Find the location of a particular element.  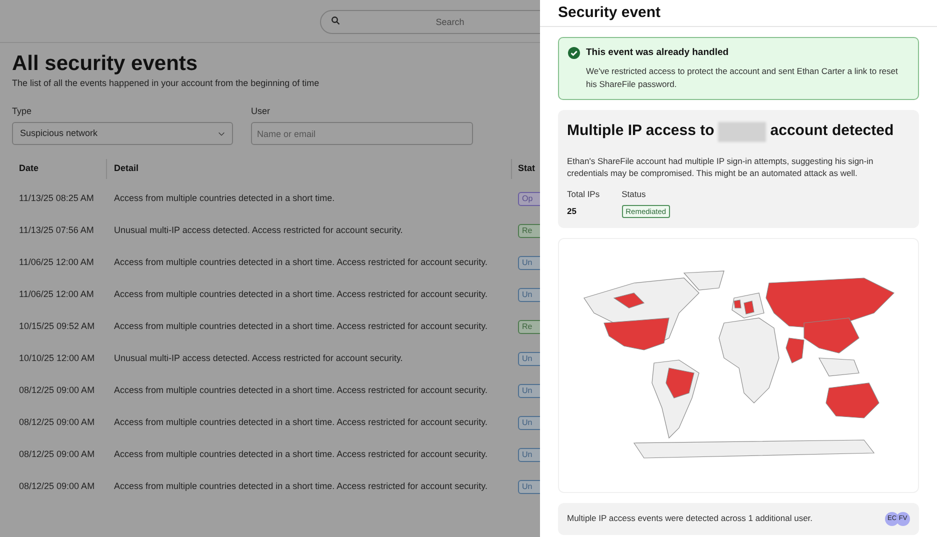

chevron-down-icon is located at coordinates (221, 134).